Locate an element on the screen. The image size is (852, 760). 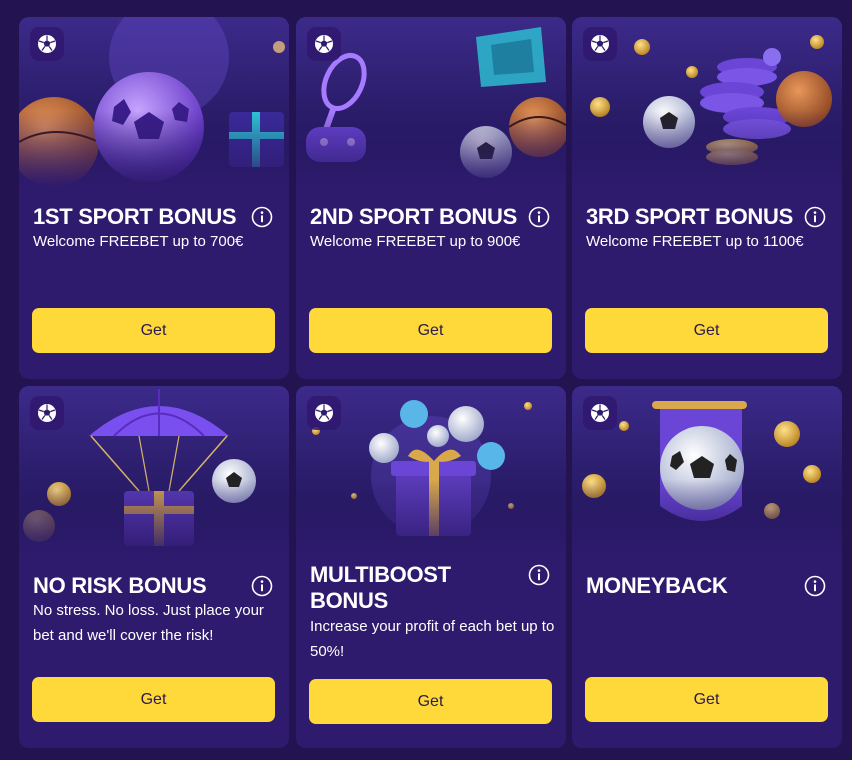
card-title: NO RISK BONUS is located at coordinates (120, 585).